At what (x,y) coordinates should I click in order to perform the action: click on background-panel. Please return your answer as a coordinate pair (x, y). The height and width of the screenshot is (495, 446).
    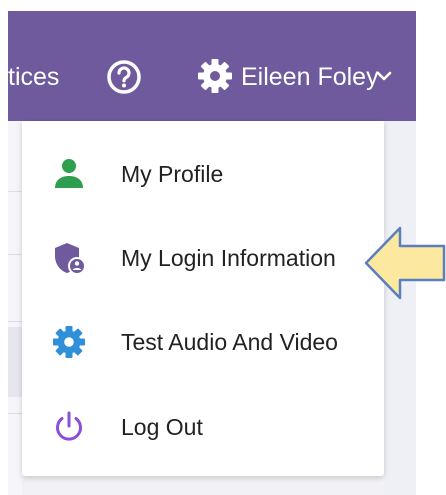
    Looking at the image, I should click on (15, 308).